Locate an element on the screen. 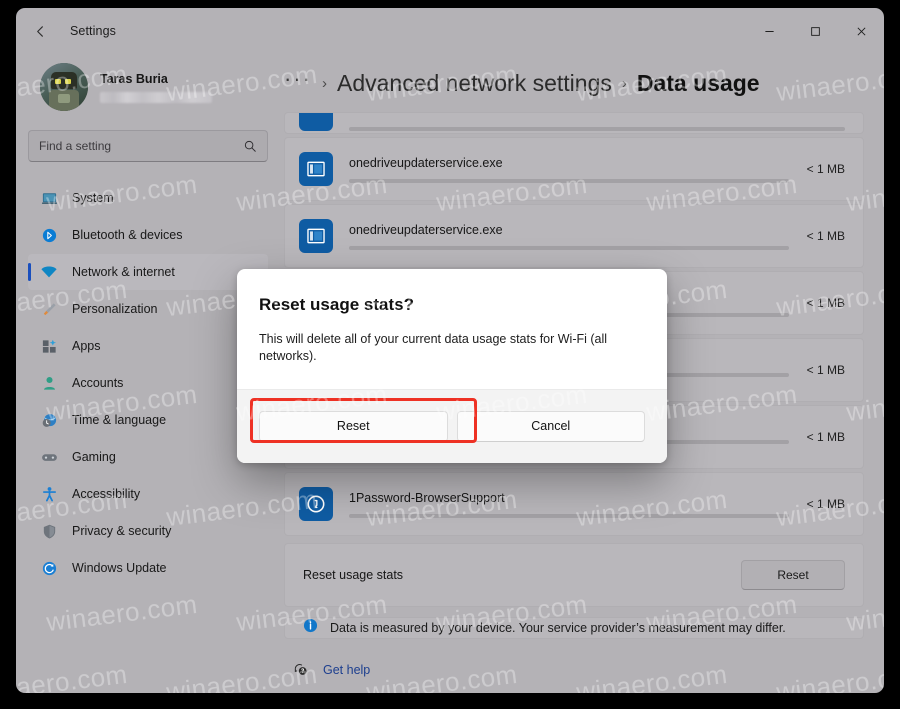 Image resolution: width=900 pixels, height=709 pixels. app-title: Settings is located at coordinates (93, 31).